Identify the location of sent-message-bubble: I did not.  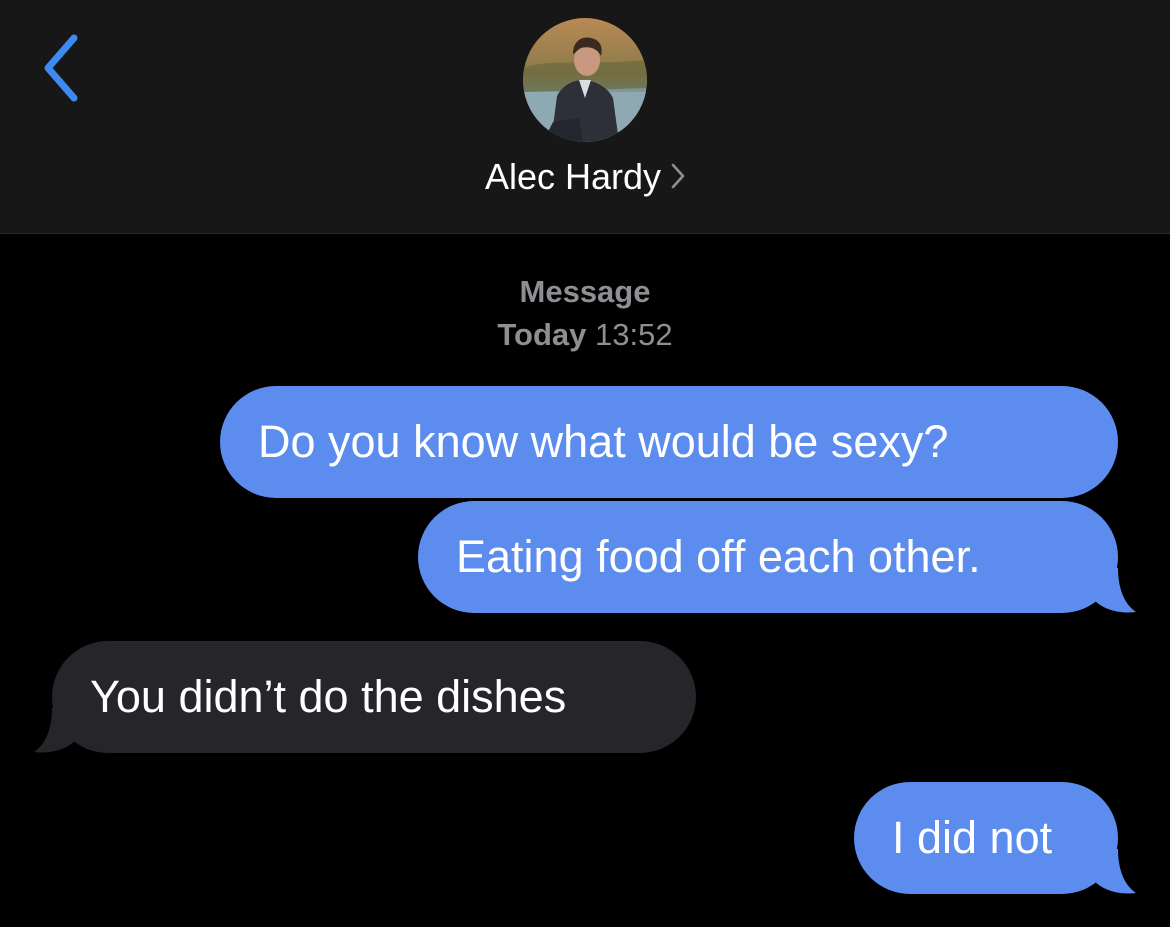
(986, 838).